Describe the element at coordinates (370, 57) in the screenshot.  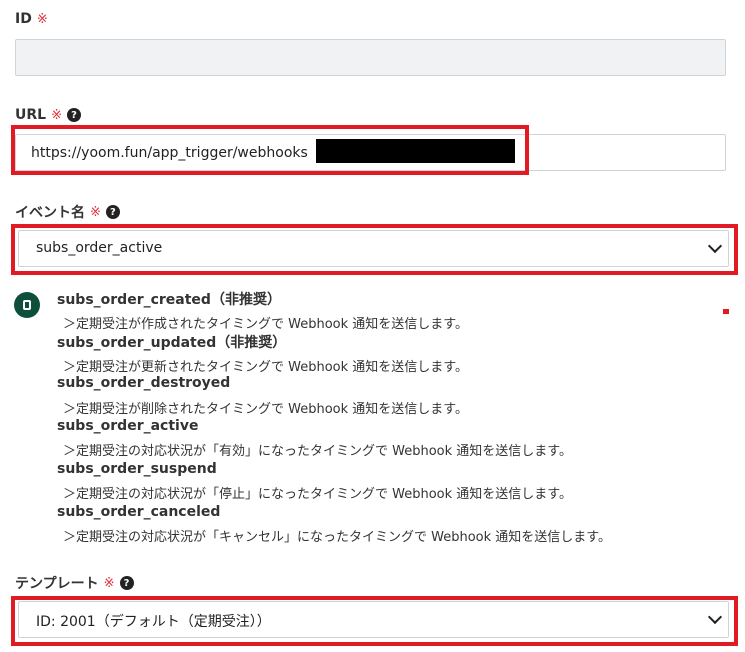
I see `id-input` at that location.